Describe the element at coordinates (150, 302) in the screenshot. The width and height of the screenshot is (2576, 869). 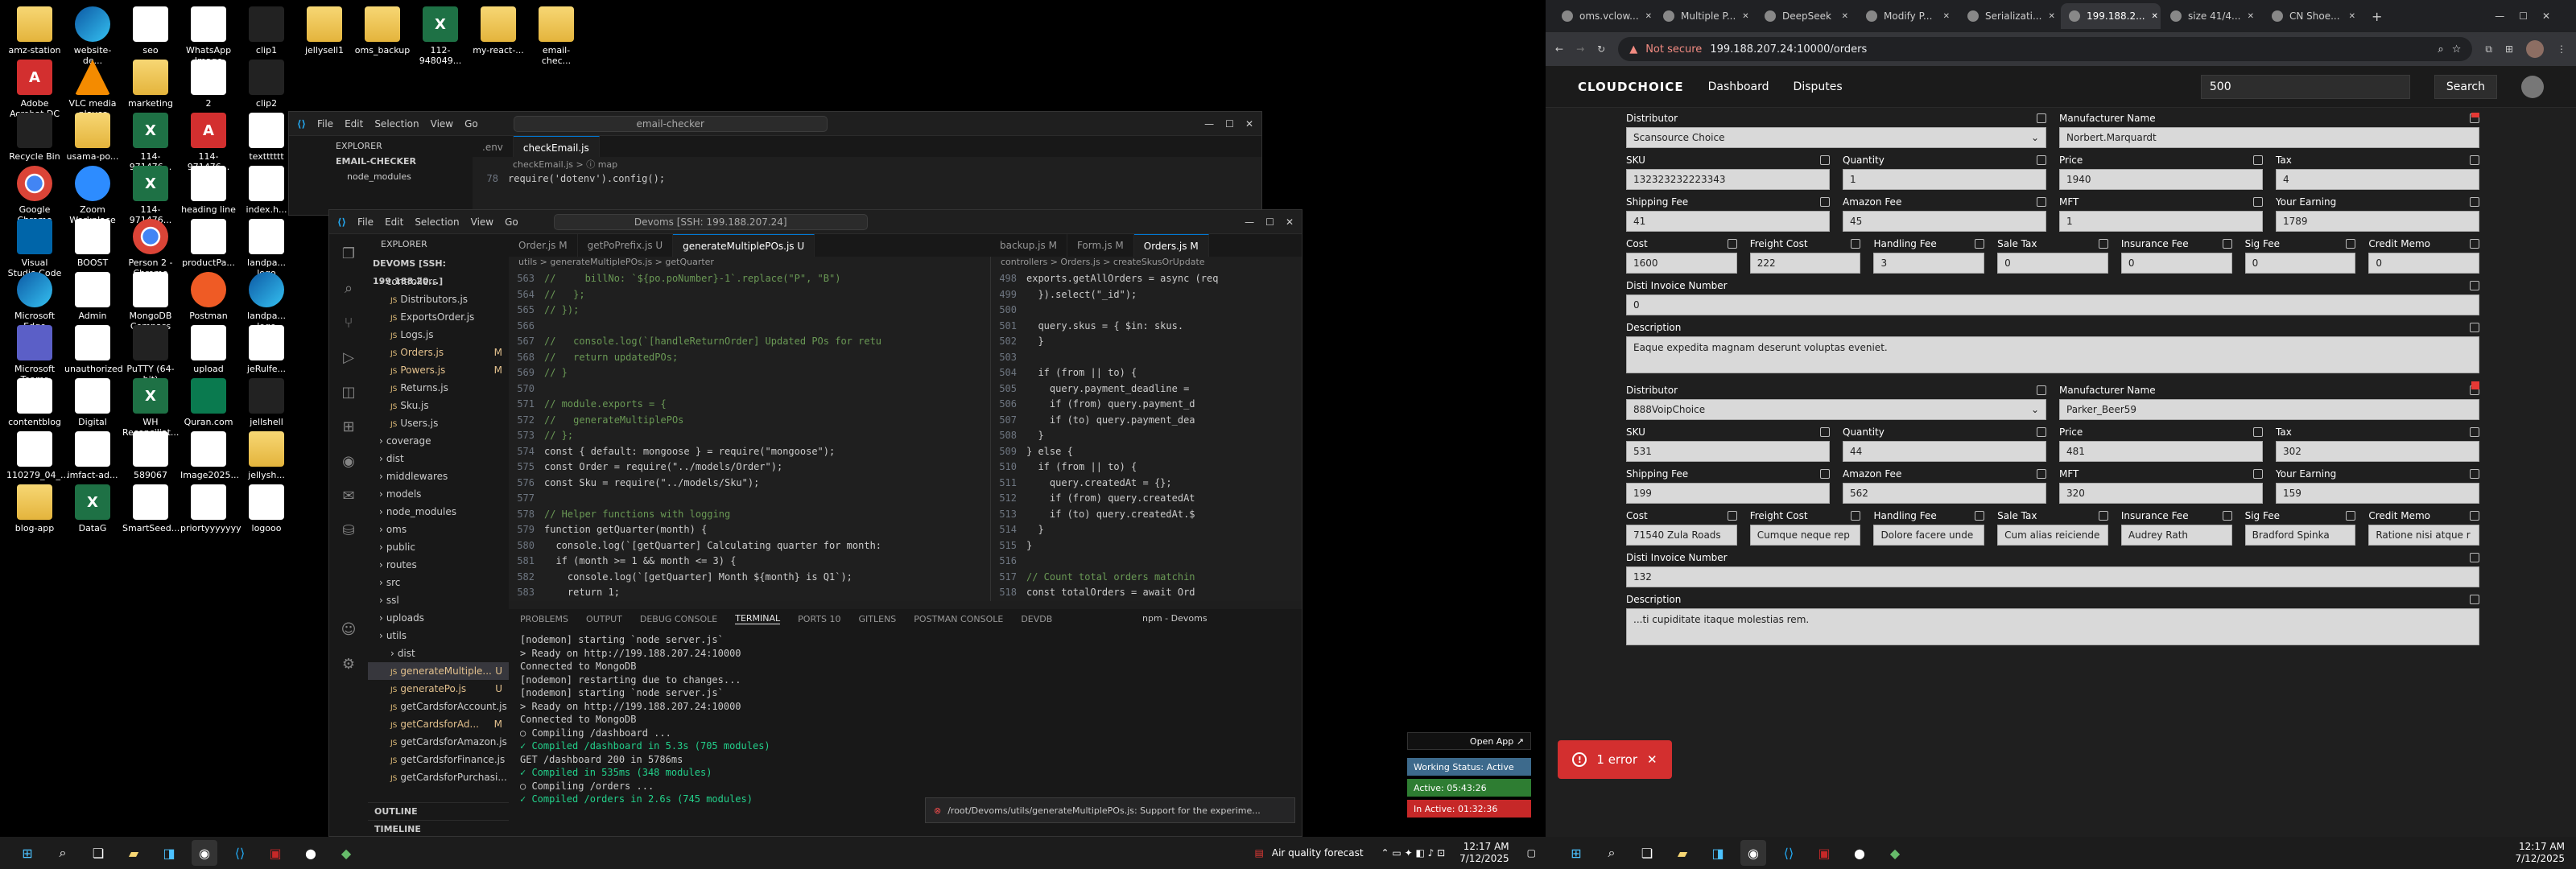
I see `desktop-icon: MongoDB Compass` at that location.